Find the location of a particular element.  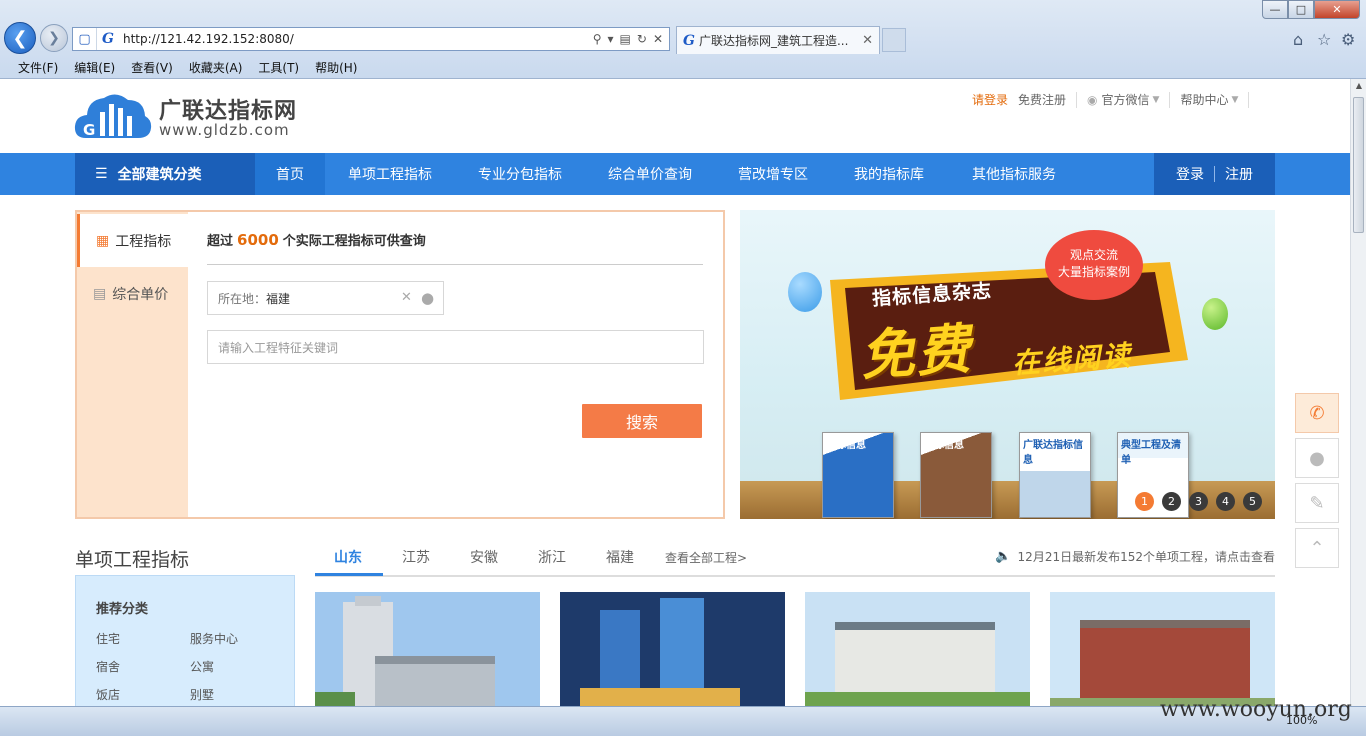

book-title: 指标信息 is located at coordinates (944, 445).